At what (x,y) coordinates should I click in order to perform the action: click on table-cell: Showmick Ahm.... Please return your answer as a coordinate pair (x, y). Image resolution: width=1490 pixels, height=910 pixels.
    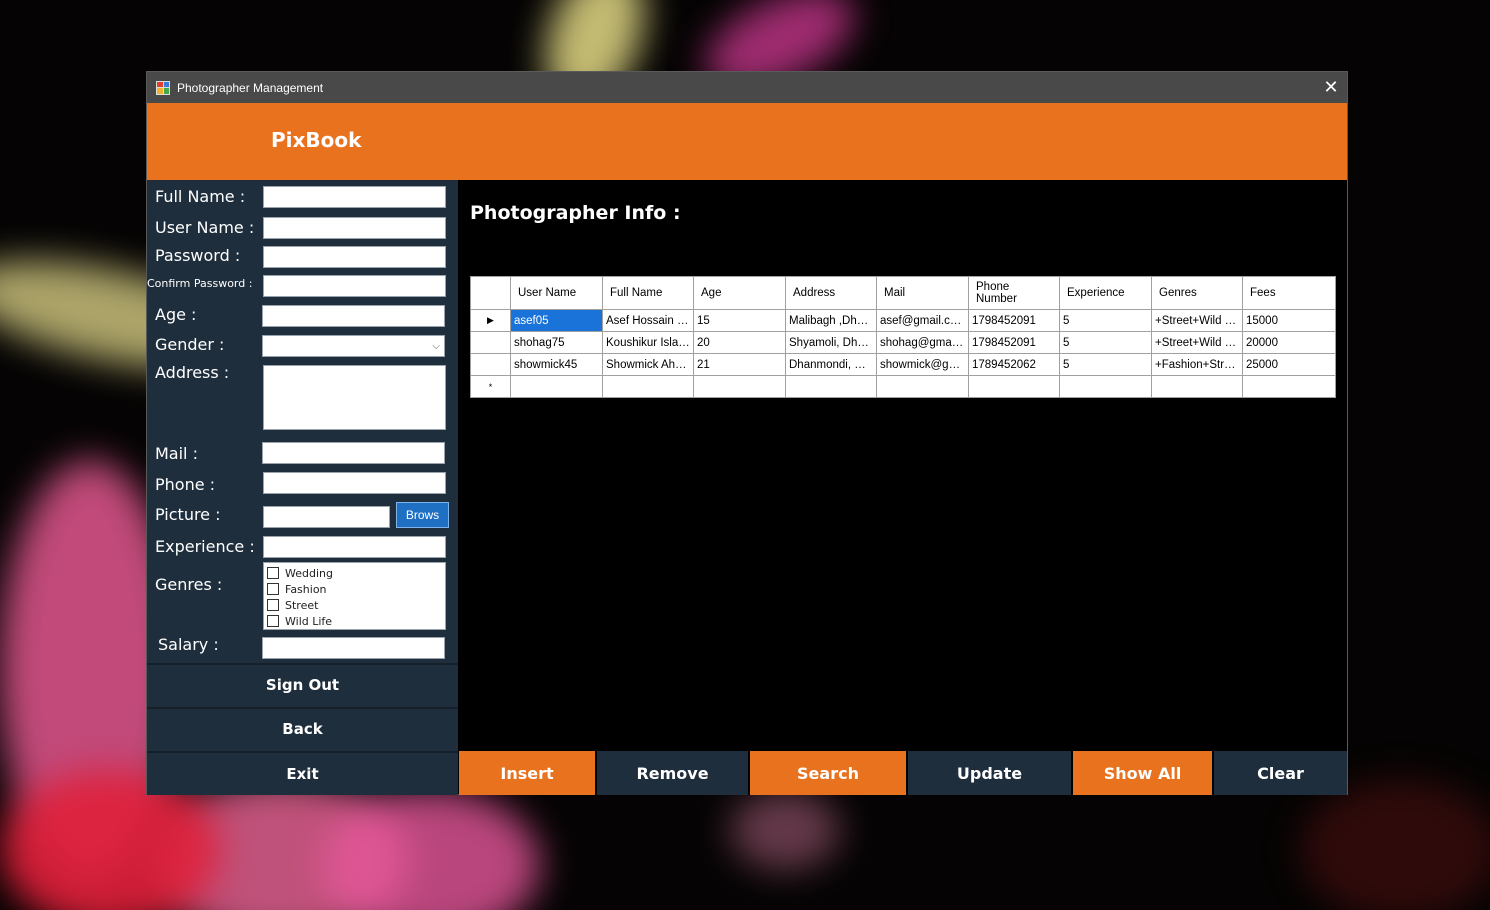
    Looking at the image, I should click on (648, 364).